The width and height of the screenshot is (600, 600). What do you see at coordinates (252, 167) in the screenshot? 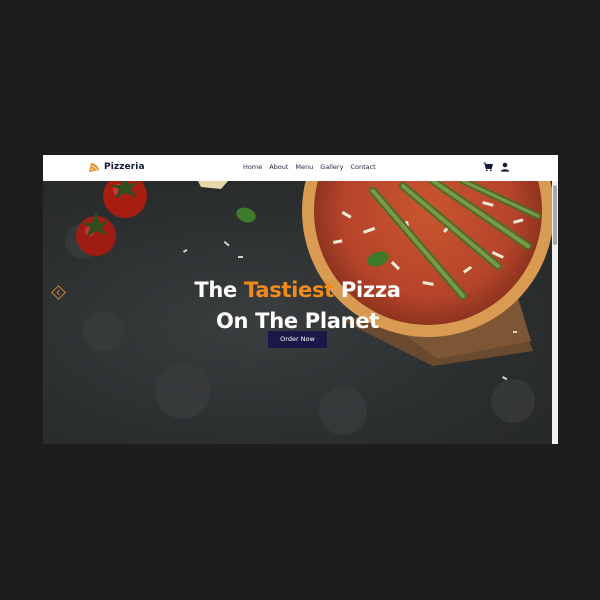
I see `nav-link-home: Home` at bounding box center [252, 167].